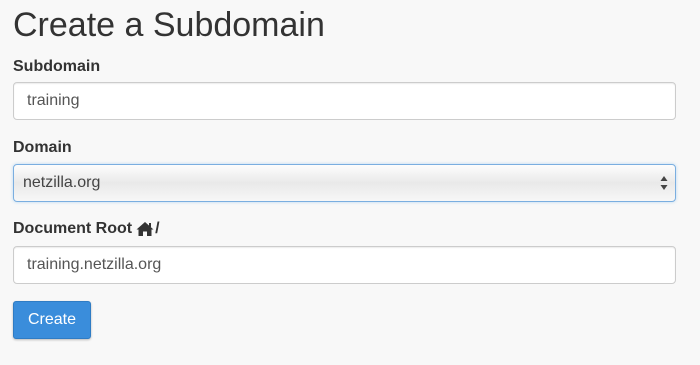 Image resolution: width=700 pixels, height=365 pixels. I want to click on document-root-label: Document Root, so click(73, 228).